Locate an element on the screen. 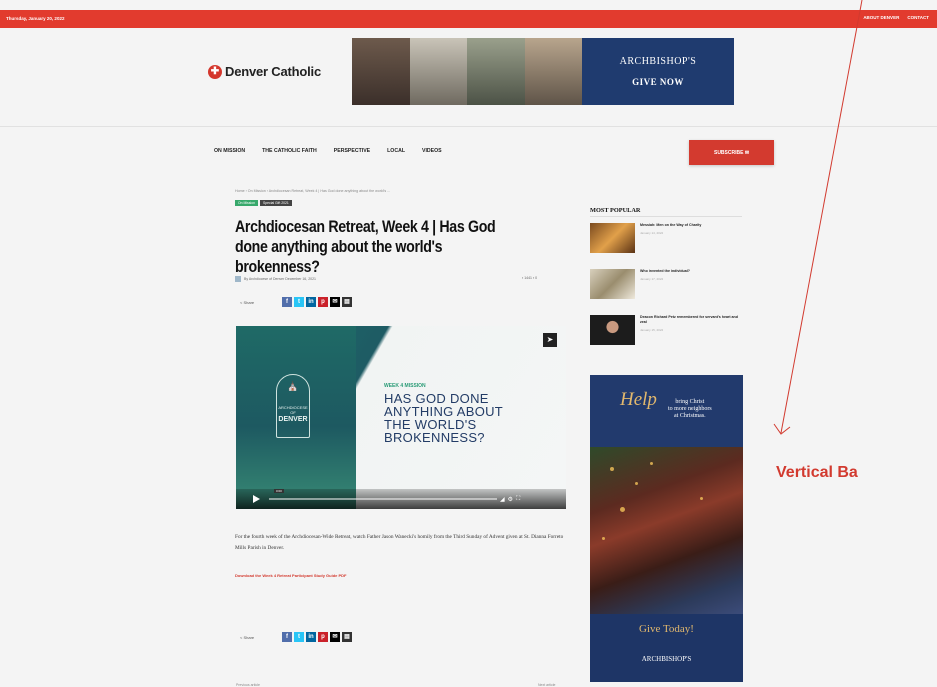 This screenshot has width=937, height=687. annotation-arrow-line is located at coordinates (821, 217).